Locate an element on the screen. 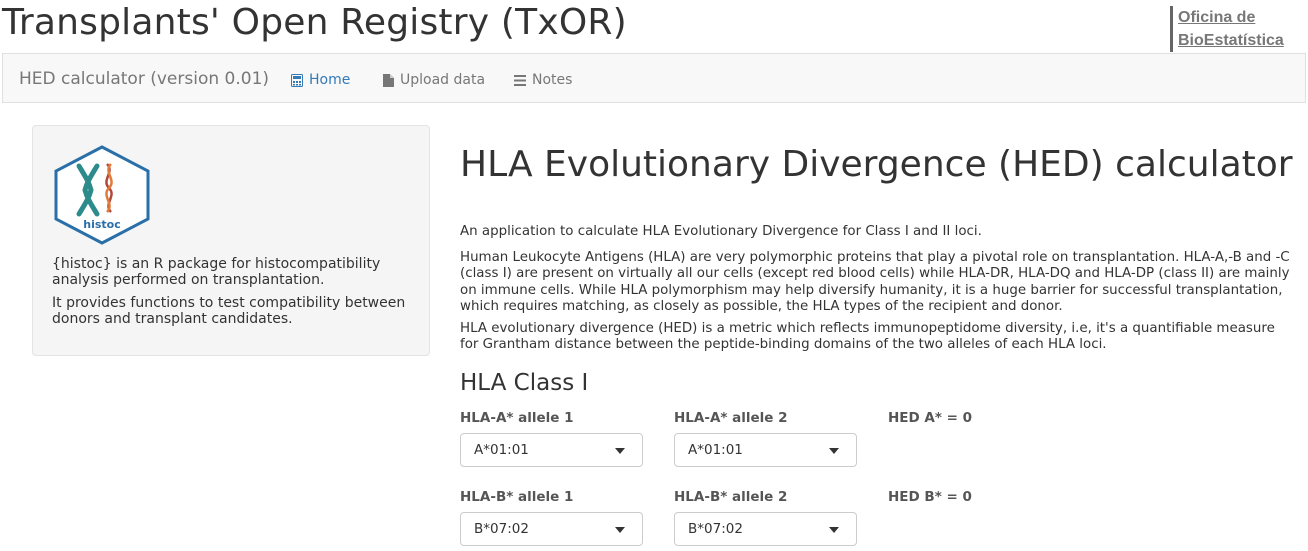 The height and width of the screenshot is (551, 1308). org-link-line1: Oficina de is located at coordinates (1231, 17).